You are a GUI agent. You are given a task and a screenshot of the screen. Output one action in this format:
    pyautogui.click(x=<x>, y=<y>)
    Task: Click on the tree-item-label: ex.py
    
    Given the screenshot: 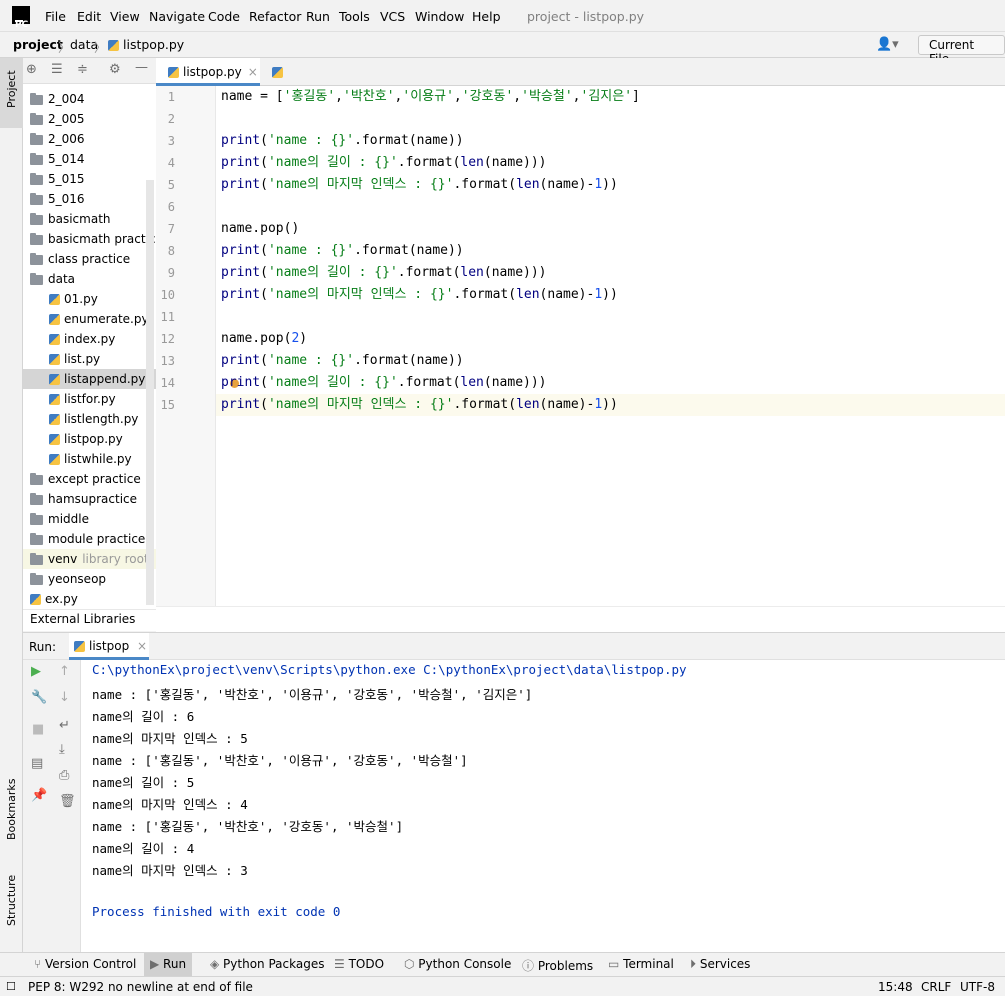 What is the action you would take?
    pyautogui.click(x=61, y=599)
    